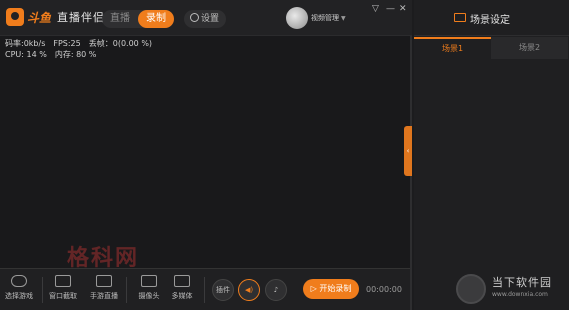 The height and width of the screenshot is (310, 569). I want to click on scene-panel-title-text: 场景设定, so click(490, 20).